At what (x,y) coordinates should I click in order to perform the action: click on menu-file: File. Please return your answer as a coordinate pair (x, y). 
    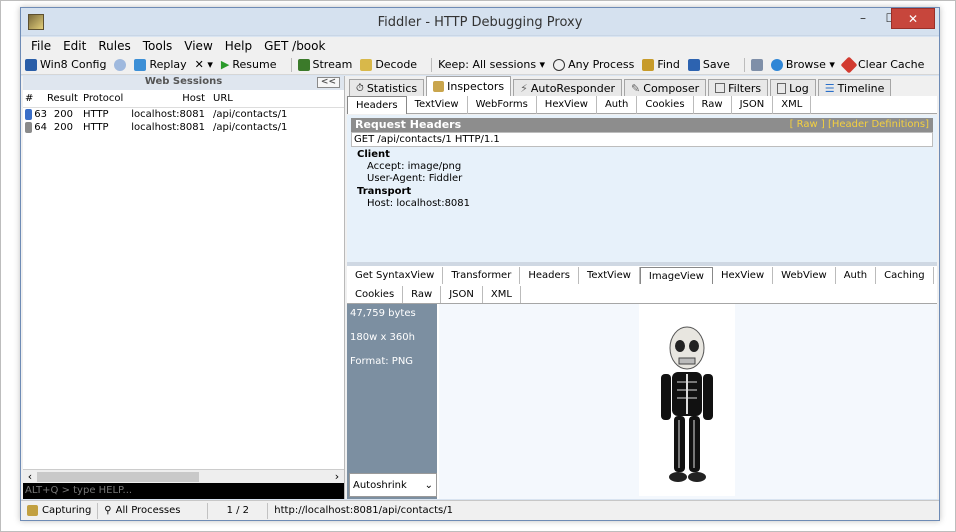
    Looking at the image, I should click on (41, 46).